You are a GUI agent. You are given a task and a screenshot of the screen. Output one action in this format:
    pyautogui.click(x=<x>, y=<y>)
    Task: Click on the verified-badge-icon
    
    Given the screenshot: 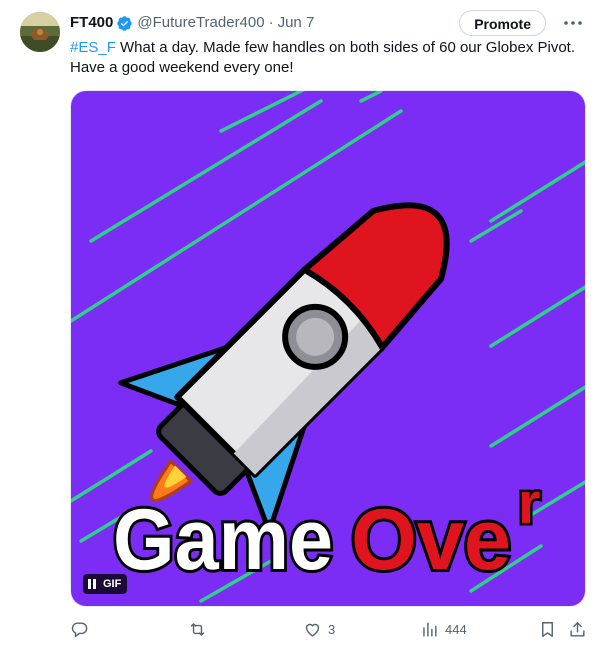 What is the action you would take?
    pyautogui.click(x=125, y=23)
    